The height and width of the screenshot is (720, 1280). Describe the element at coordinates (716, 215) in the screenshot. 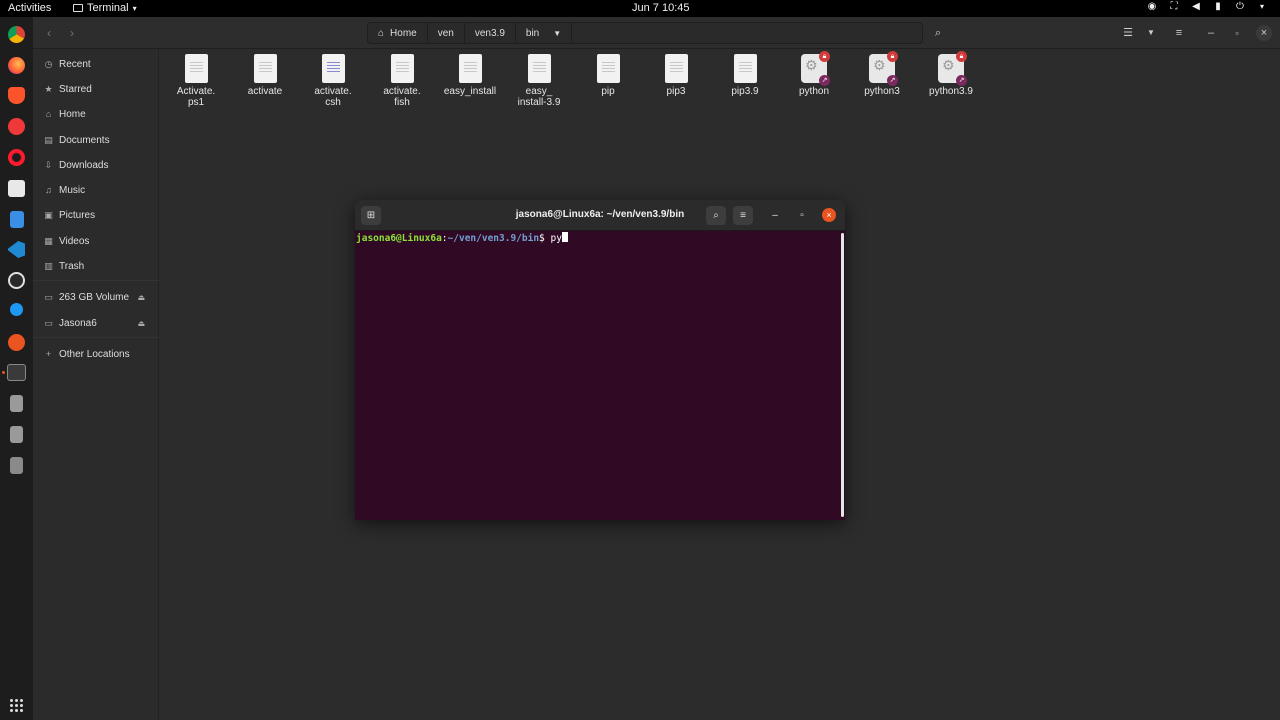

I see `search-icon: ⌕` at that location.